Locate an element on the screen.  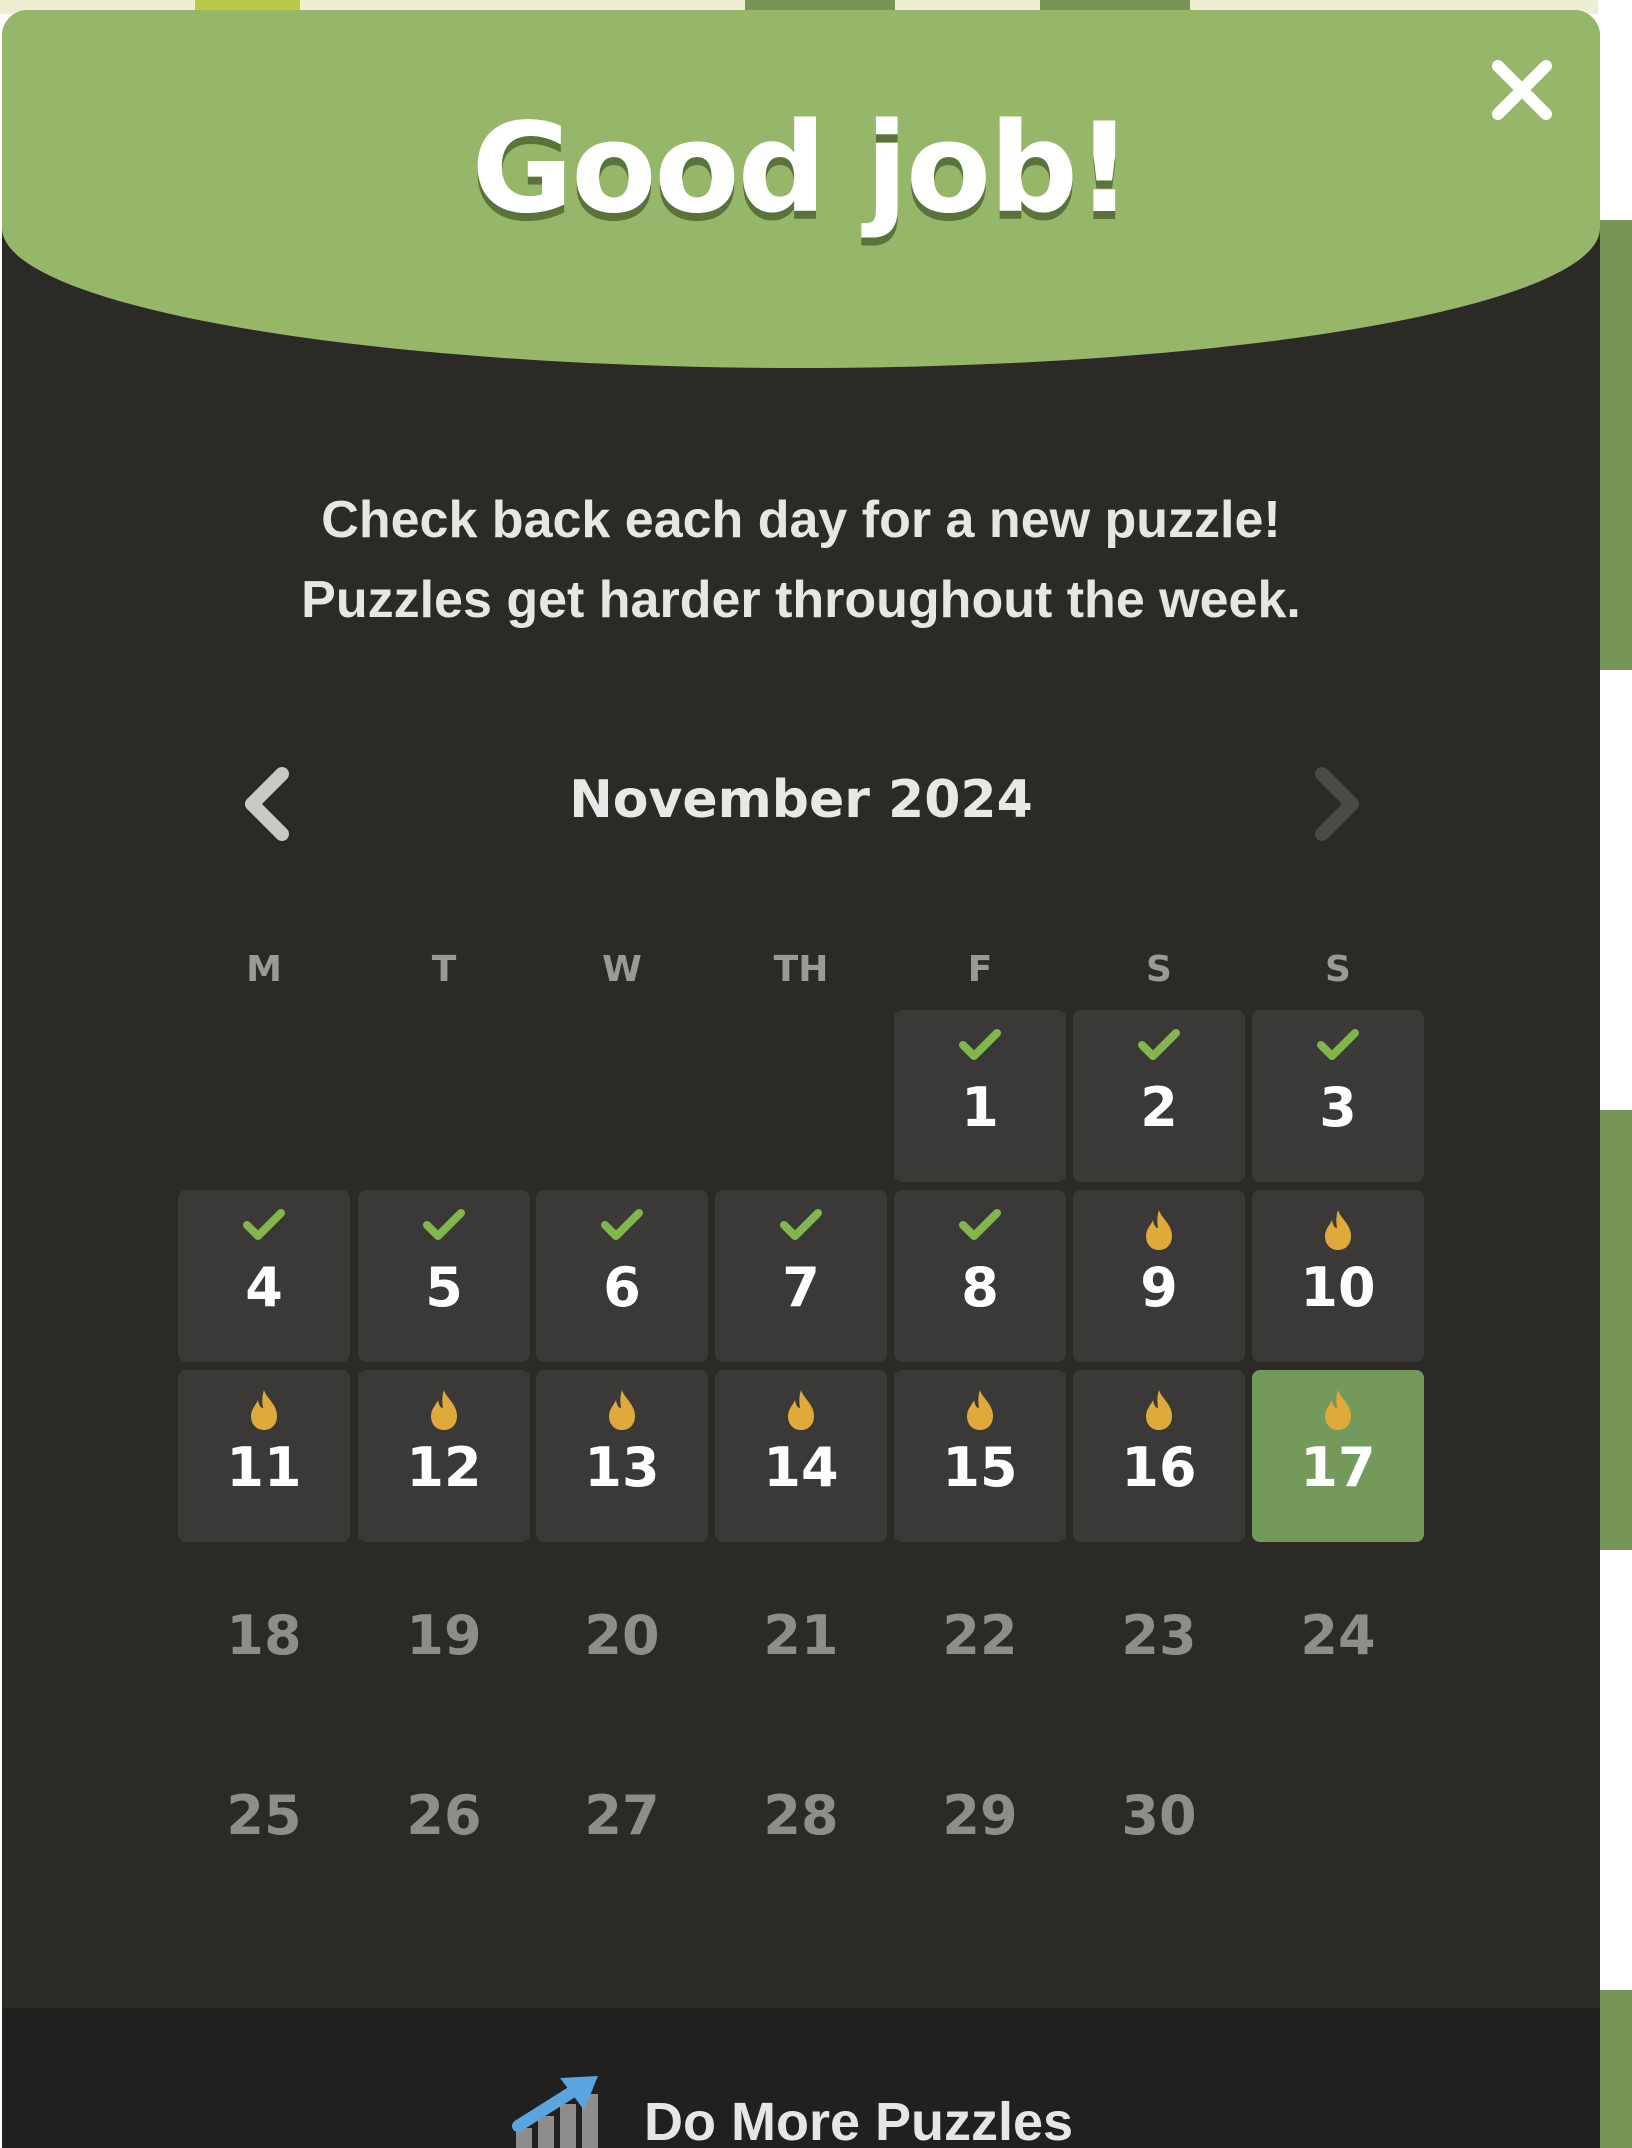
calendar-day: 6 is located at coordinates (622, 1276).